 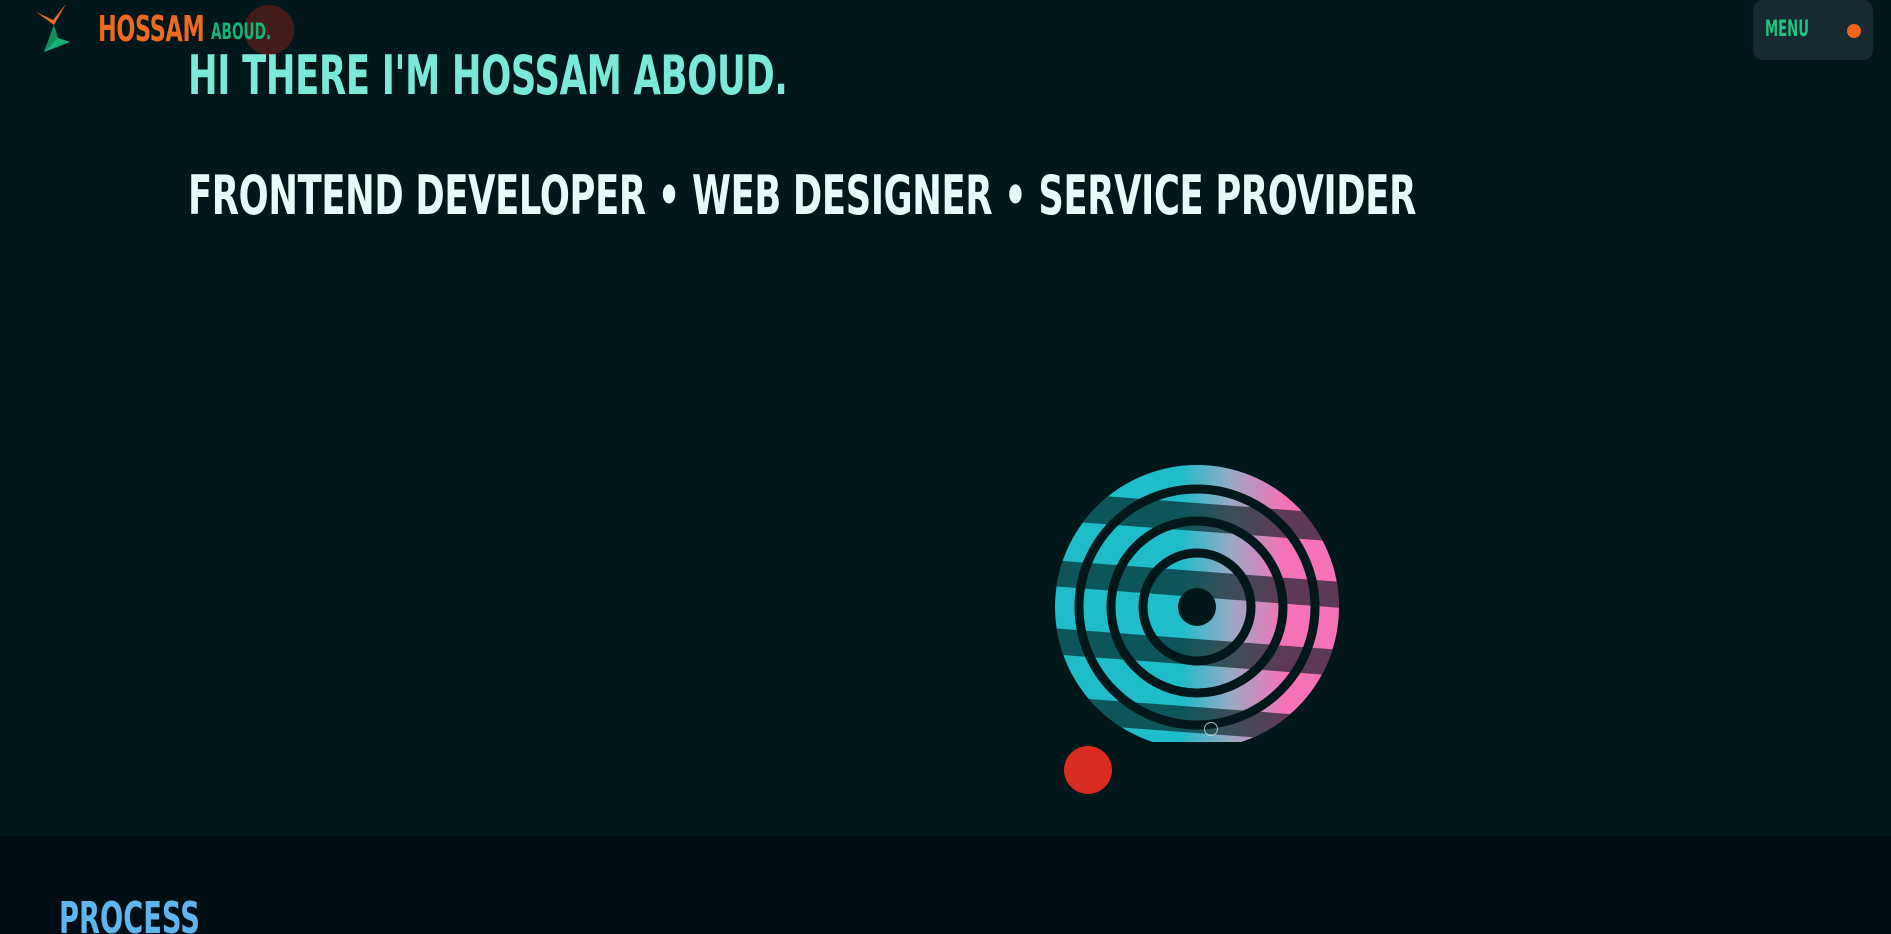 I want to click on target-graphic-svg, so click(x=1197, y=603).